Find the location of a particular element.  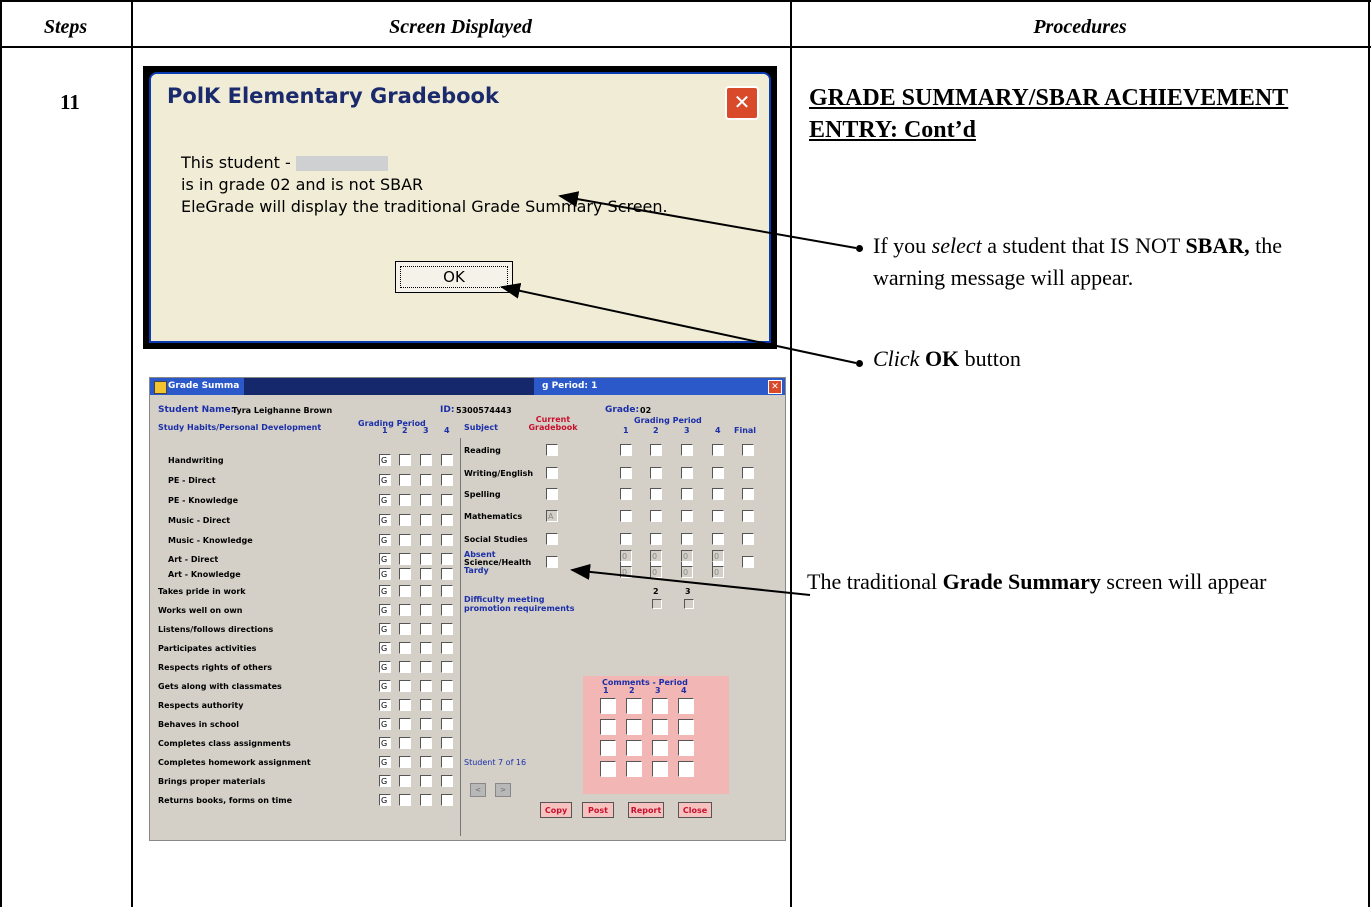

arrow-to-grade-summary is located at coordinates (690, 579).